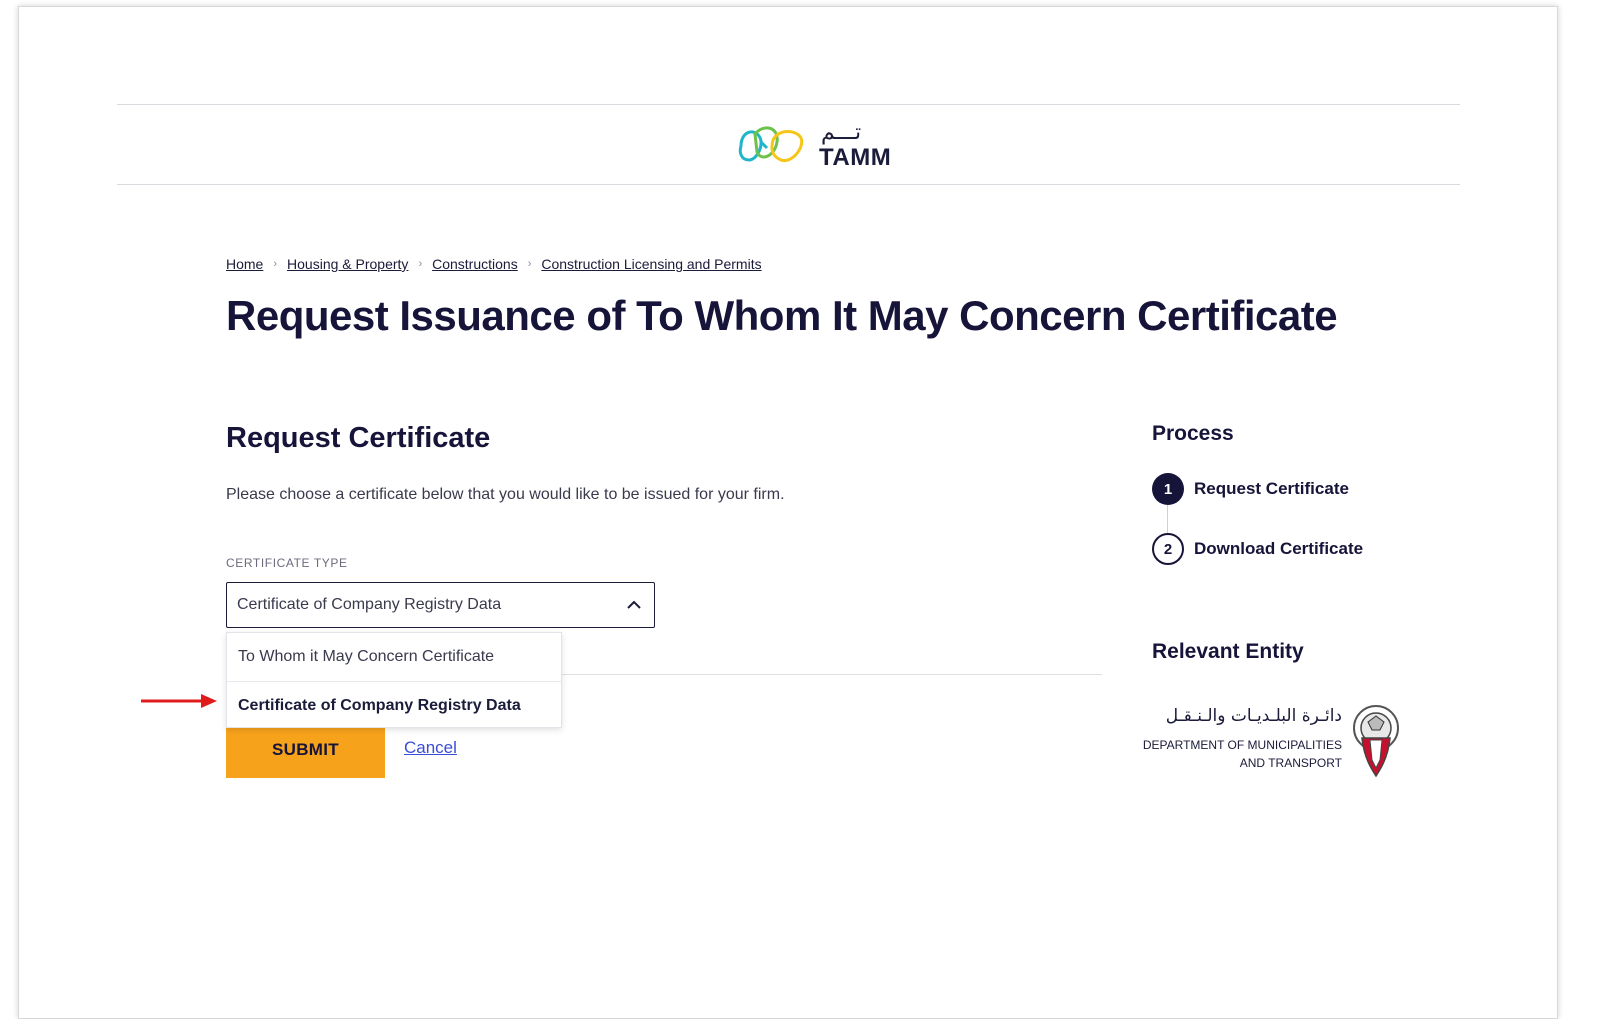  Describe the element at coordinates (1279, 548) in the screenshot. I see `step-label: Download Certificate` at that location.